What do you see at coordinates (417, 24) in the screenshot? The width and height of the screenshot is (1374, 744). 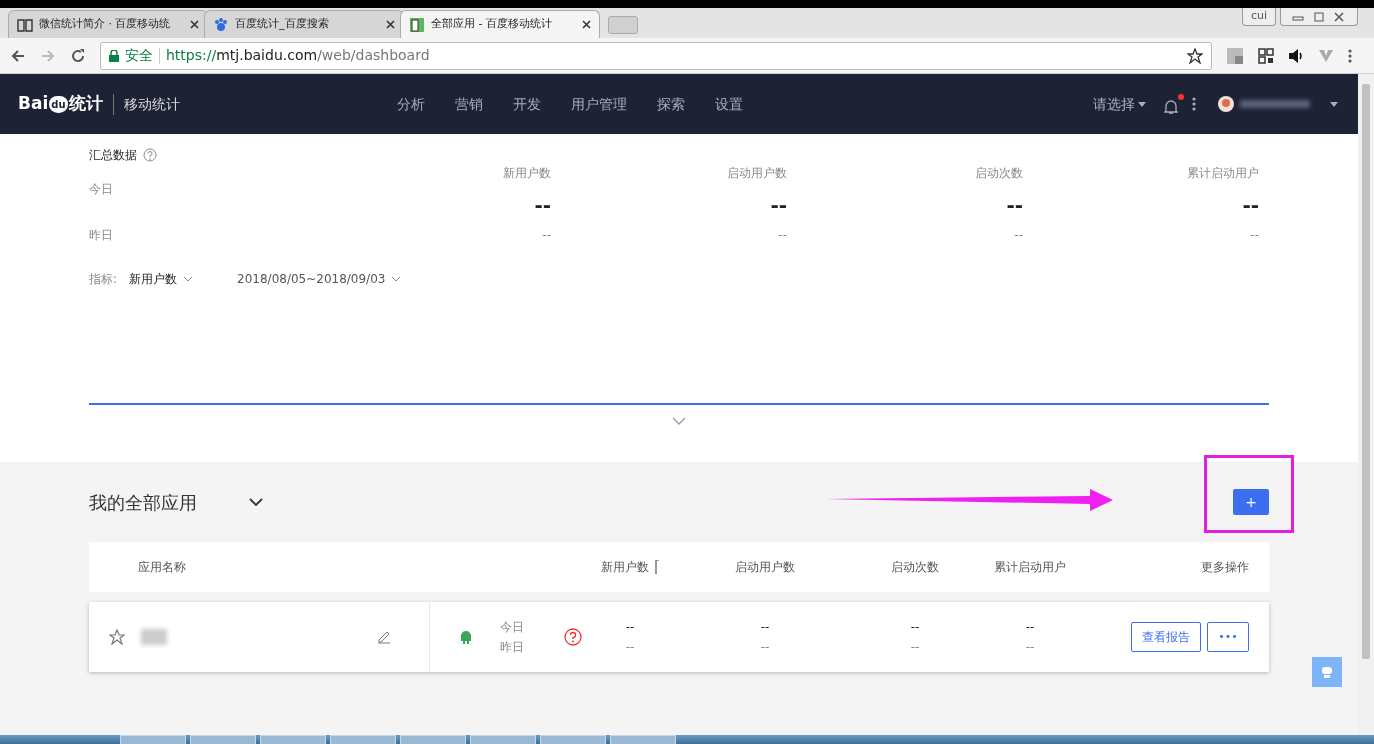 I see `app-icon` at bounding box center [417, 24].